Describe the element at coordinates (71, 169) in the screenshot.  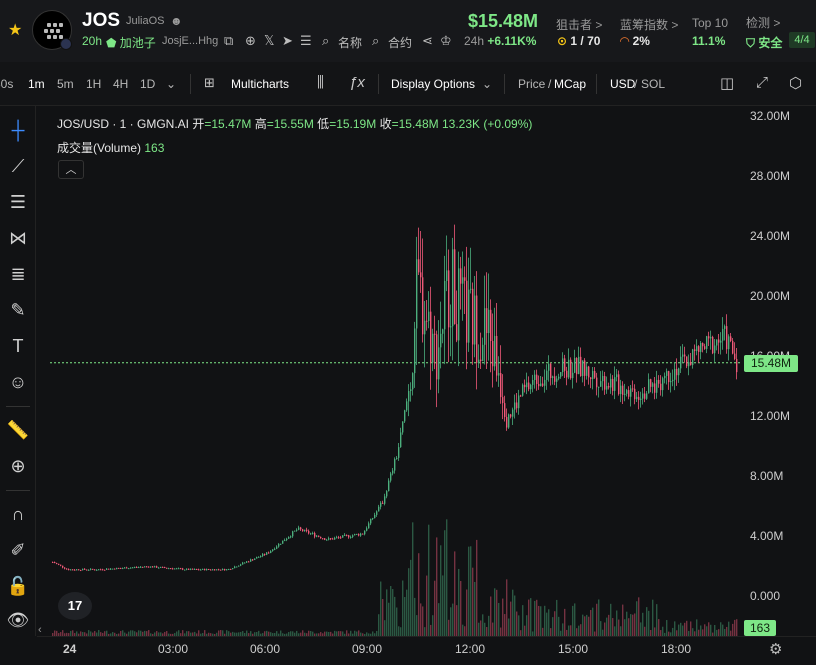
I see `collapse-legend-chevron-icon: ︿` at that location.